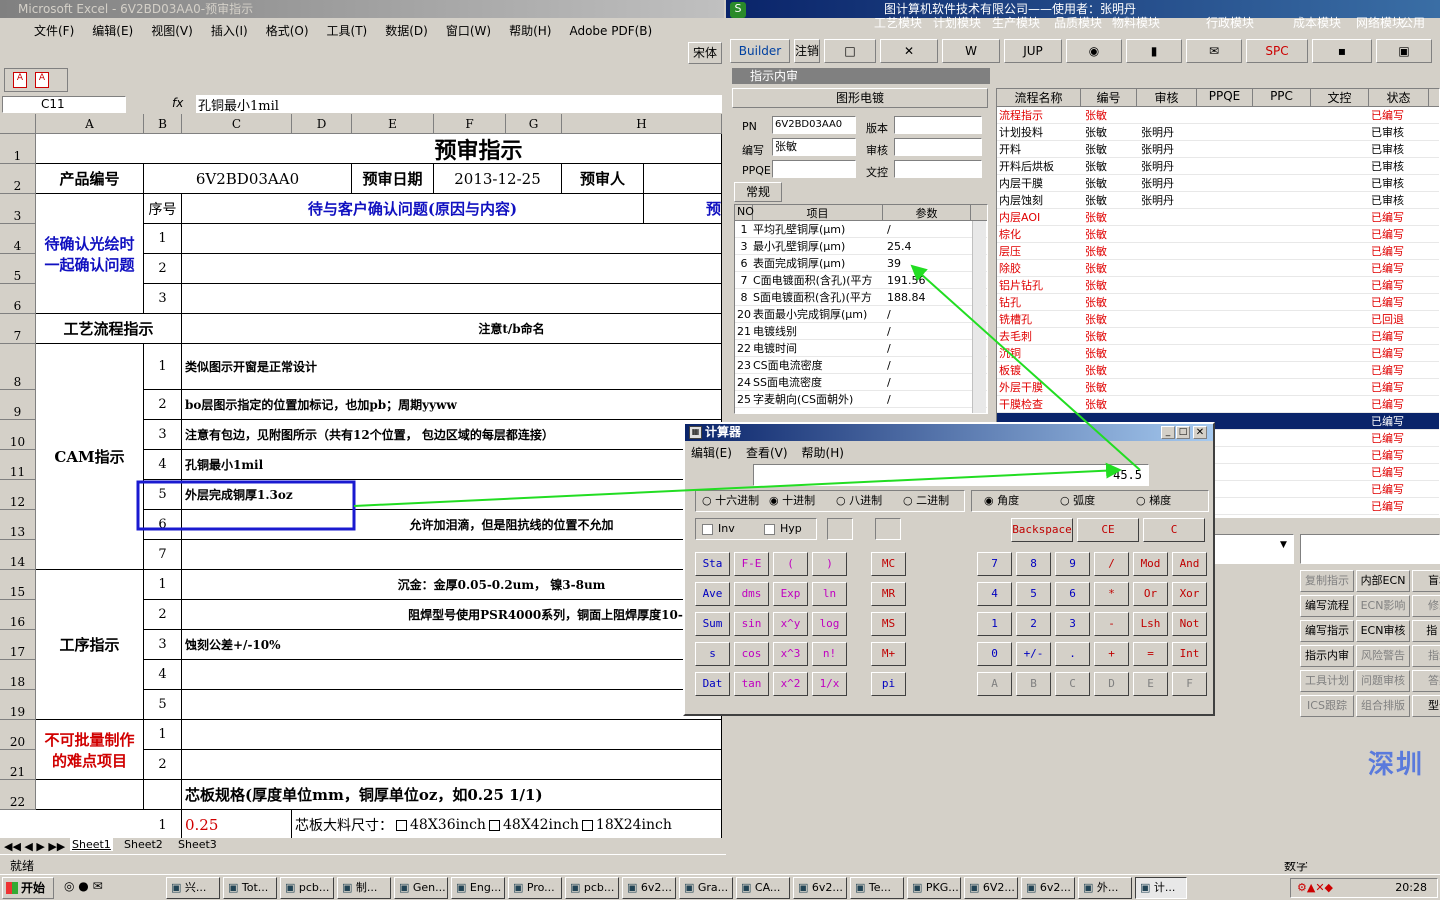 This screenshot has width=1440, height=900. Describe the element at coordinates (83, 886) in the screenshot. I see `quicklaunch: ◎ ● ✉` at that location.